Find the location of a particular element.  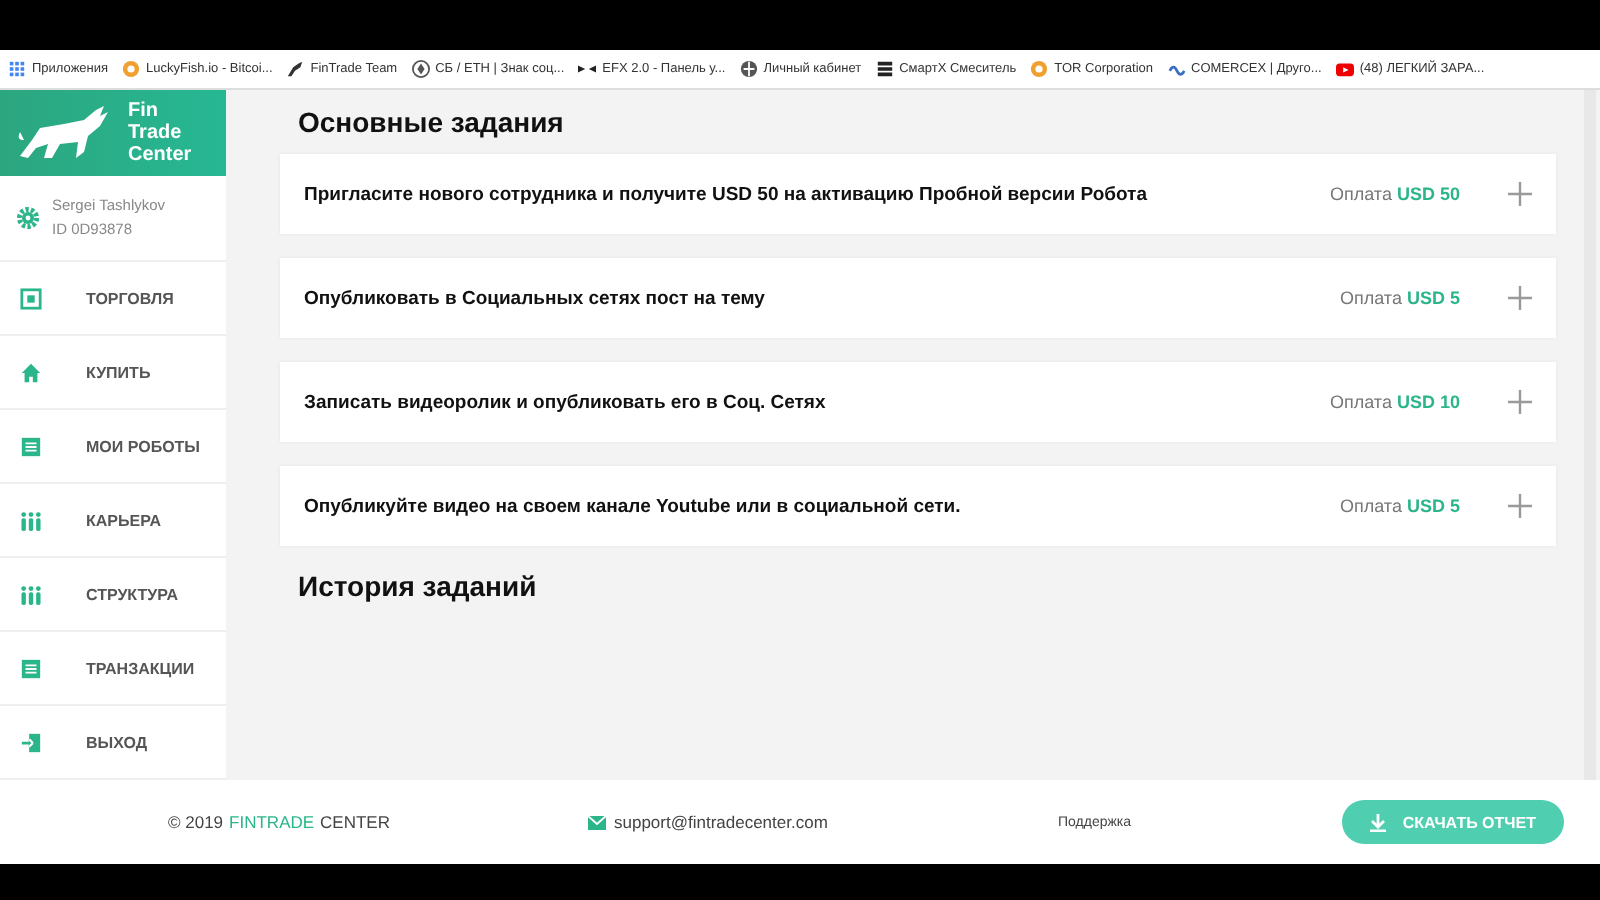

exit-icon is located at coordinates (31, 742).